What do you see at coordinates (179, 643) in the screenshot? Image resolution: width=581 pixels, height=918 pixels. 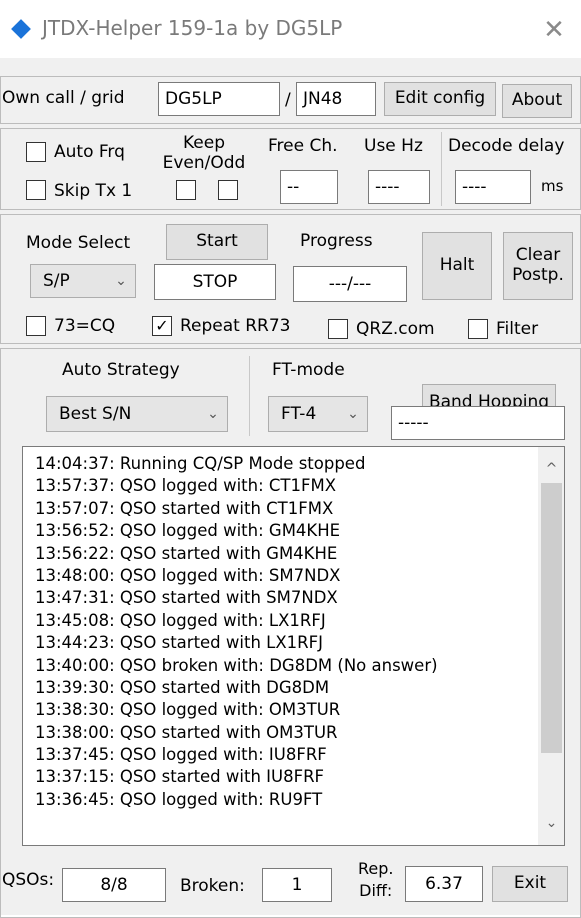 I see `log-line: 13:44:23: QSO started with LX1RFJ` at bounding box center [179, 643].